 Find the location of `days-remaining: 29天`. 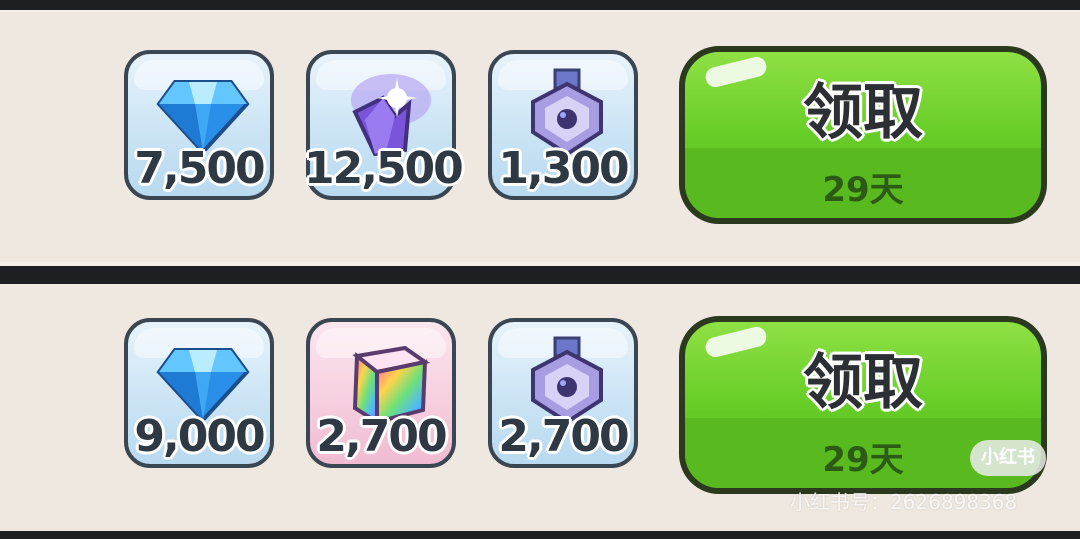

days-remaining: 29天 is located at coordinates (863, 190).